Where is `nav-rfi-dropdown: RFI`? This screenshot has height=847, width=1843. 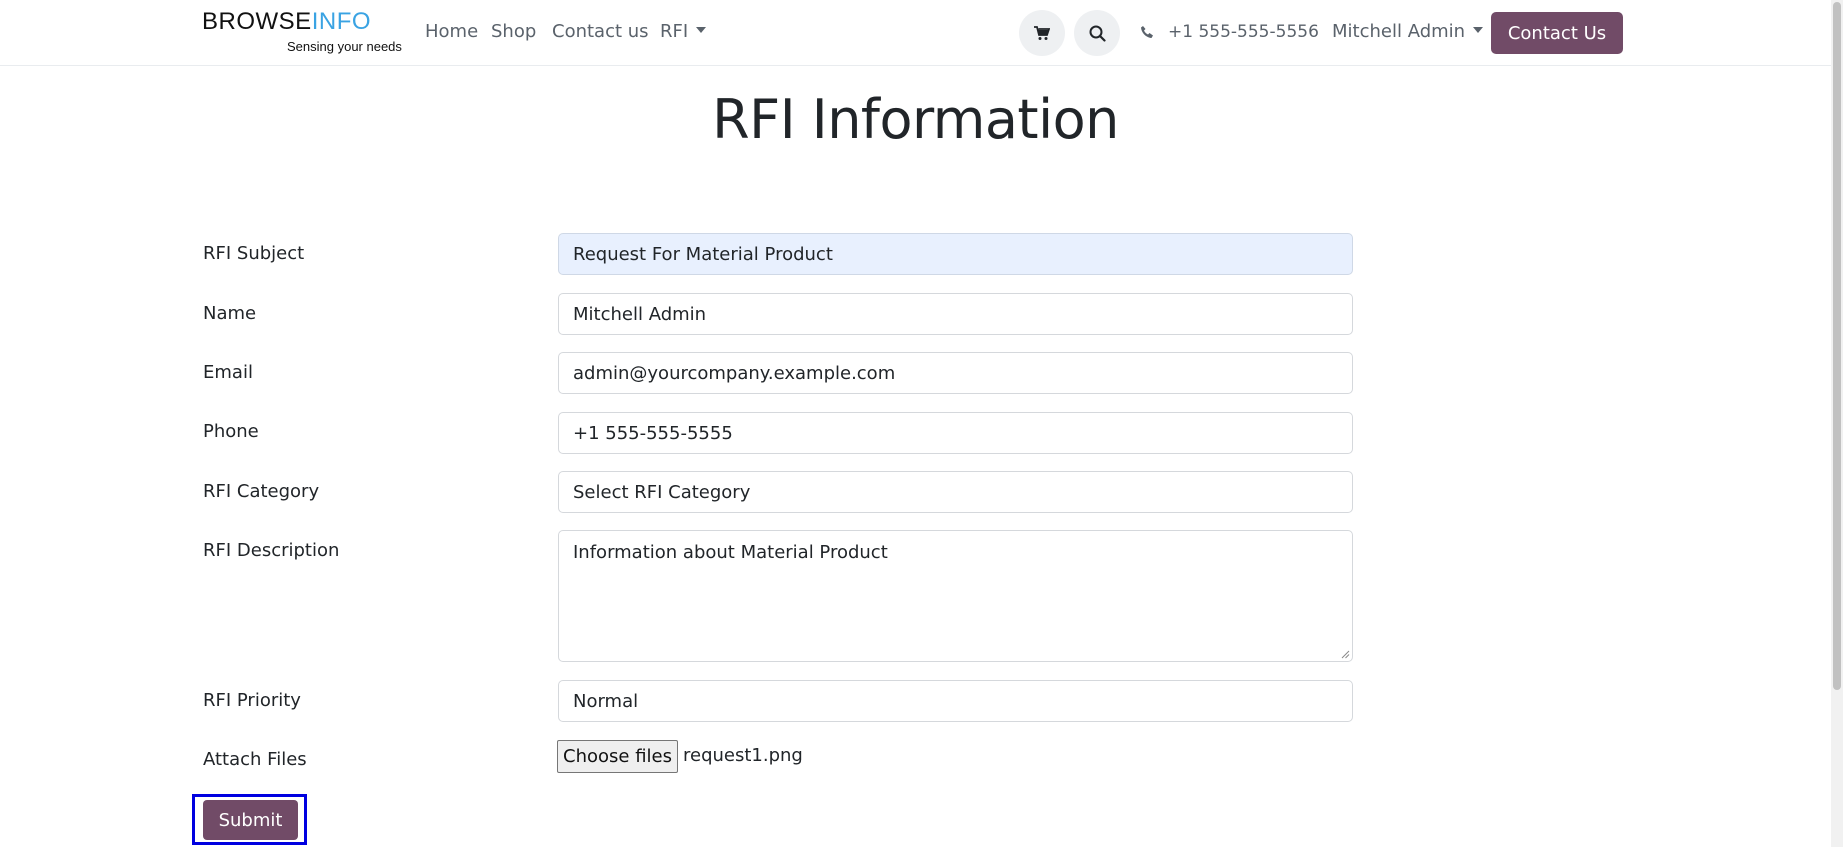 nav-rfi-dropdown: RFI is located at coordinates (683, 31).